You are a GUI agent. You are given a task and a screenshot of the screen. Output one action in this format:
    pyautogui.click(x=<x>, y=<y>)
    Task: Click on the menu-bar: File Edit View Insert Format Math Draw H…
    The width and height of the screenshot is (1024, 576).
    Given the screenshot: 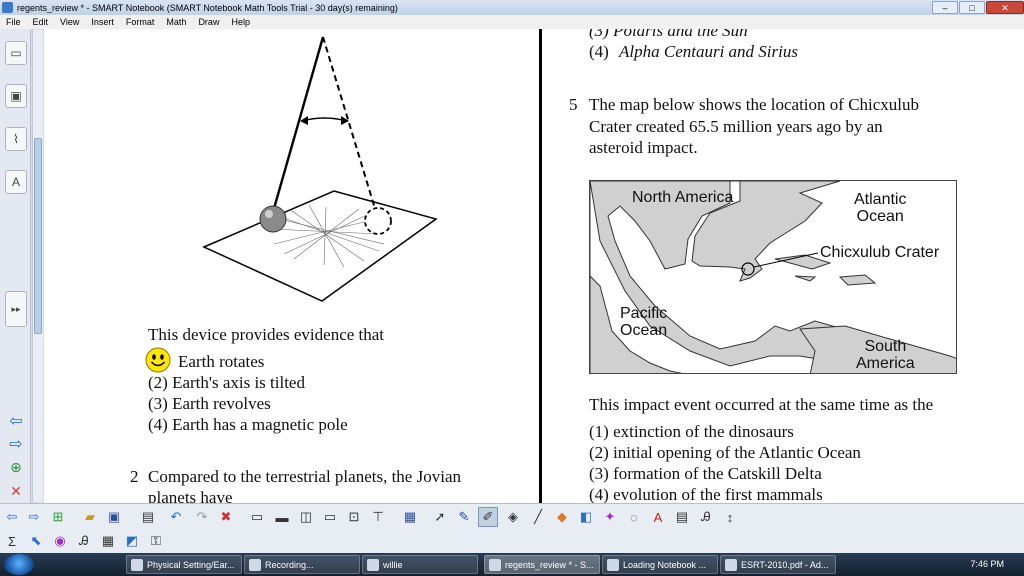 What is the action you would take?
    pyautogui.click(x=512, y=22)
    